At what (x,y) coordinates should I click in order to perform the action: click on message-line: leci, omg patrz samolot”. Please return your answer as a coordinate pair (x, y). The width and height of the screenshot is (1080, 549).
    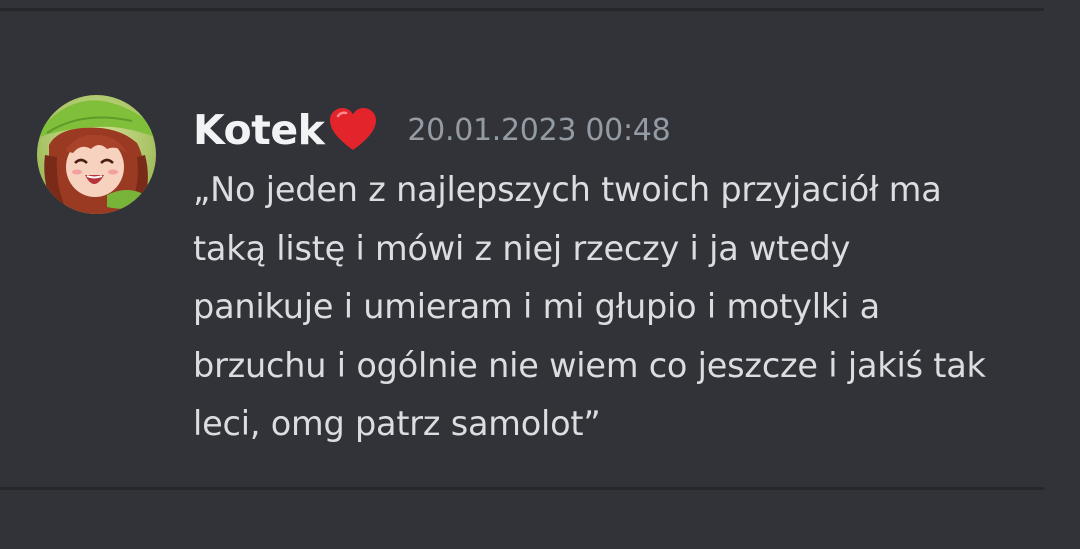
    Looking at the image, I should click on (397, 423).